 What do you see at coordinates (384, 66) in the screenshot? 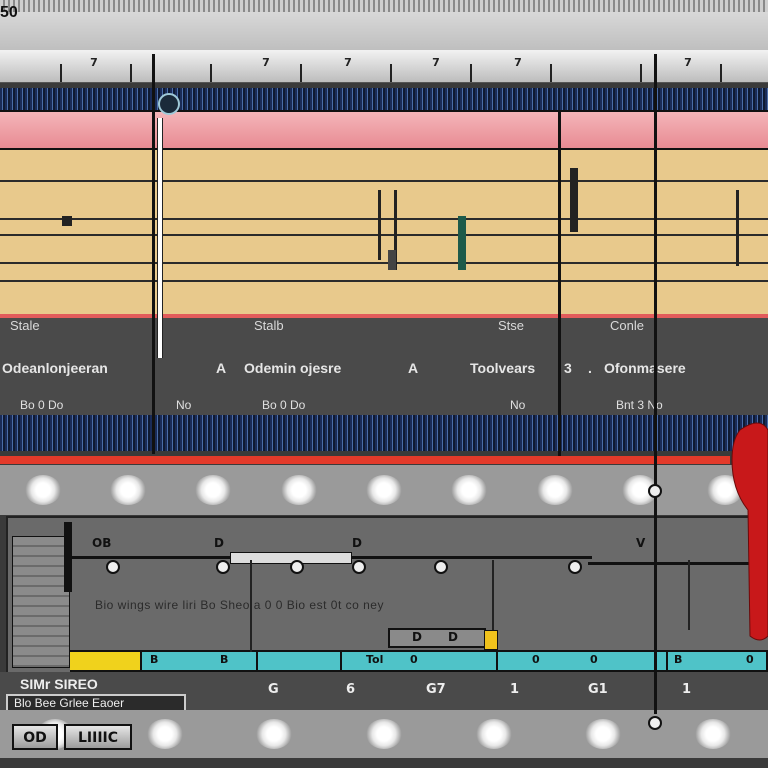
I see `time-ruler: 7 7 7 7 7 7` at bounding box center [384, 66].